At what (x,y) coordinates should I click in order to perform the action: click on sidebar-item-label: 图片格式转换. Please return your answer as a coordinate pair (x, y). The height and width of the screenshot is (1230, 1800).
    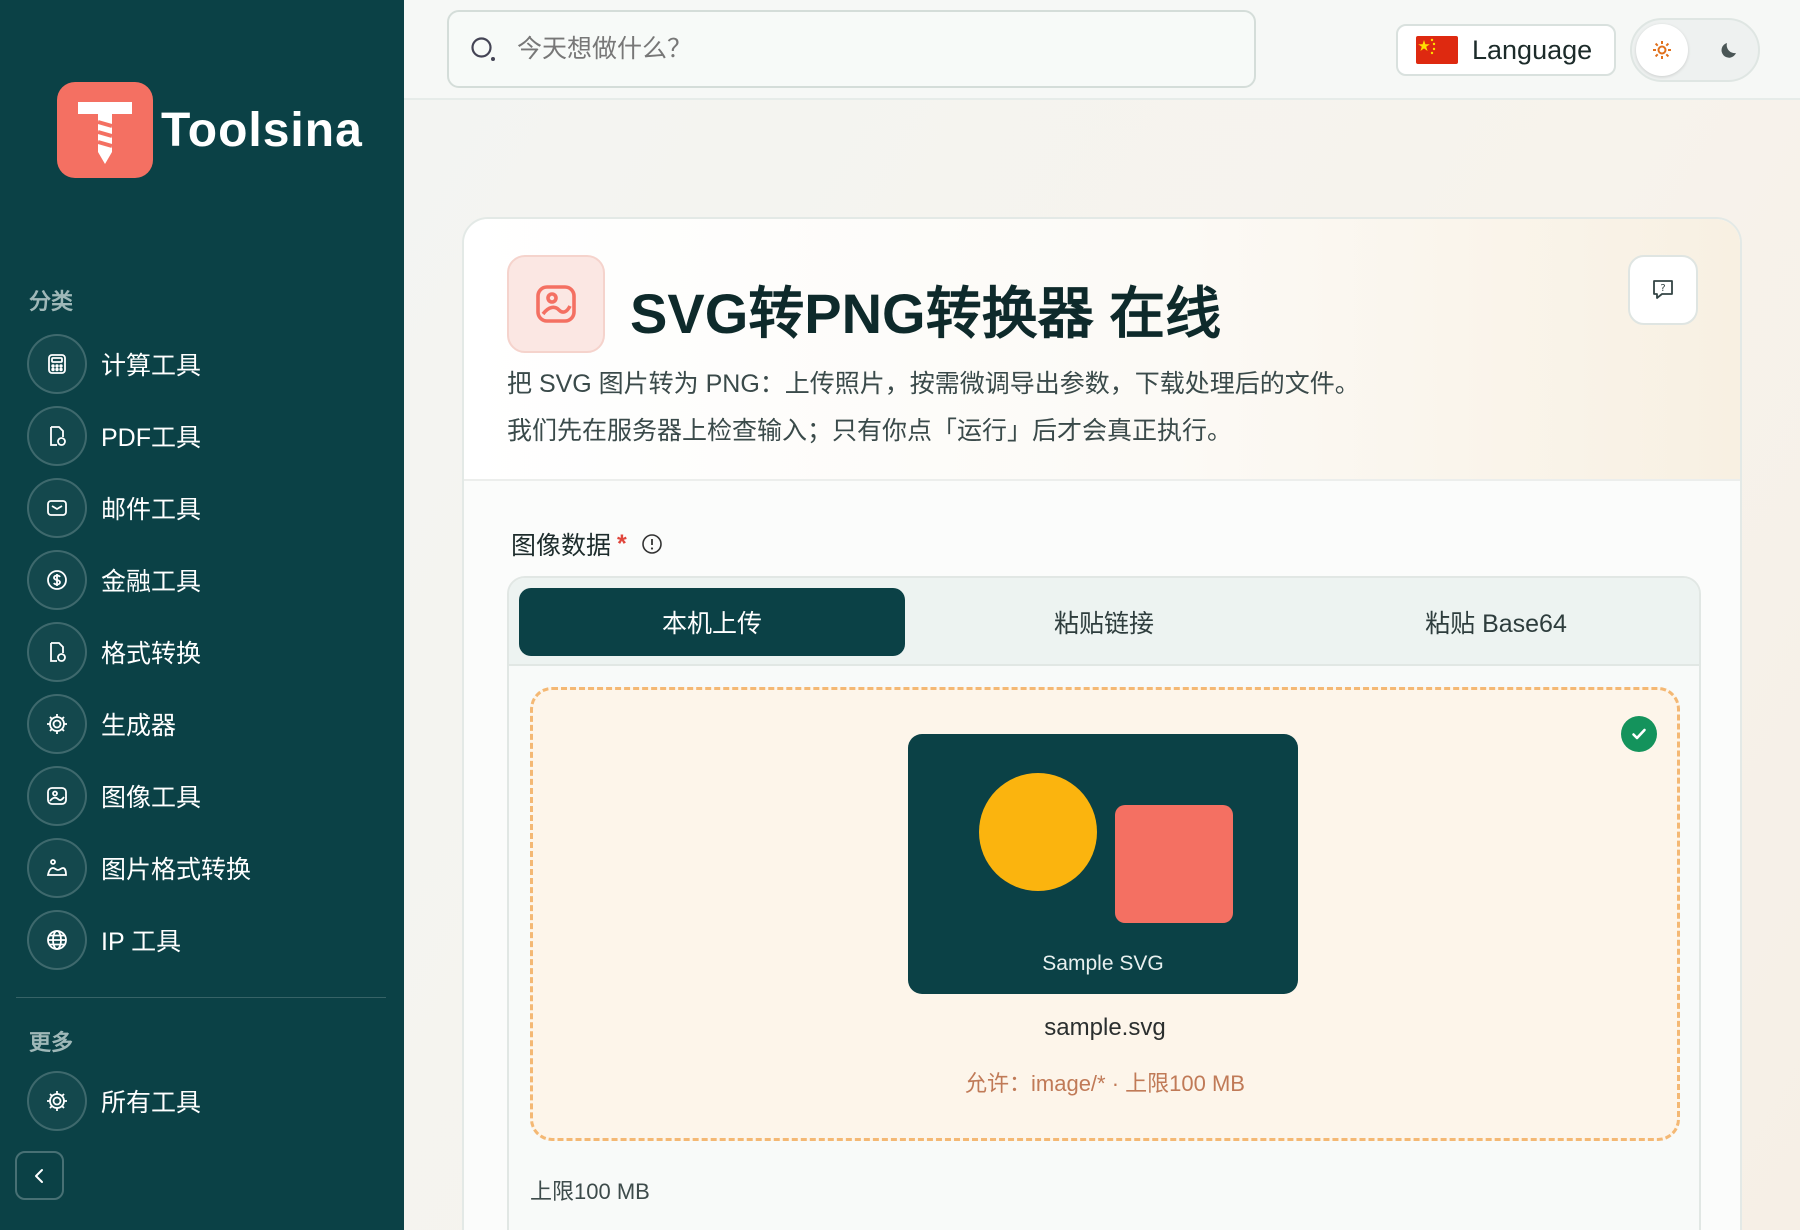
    Looking at the image, I should click on (176, 870).